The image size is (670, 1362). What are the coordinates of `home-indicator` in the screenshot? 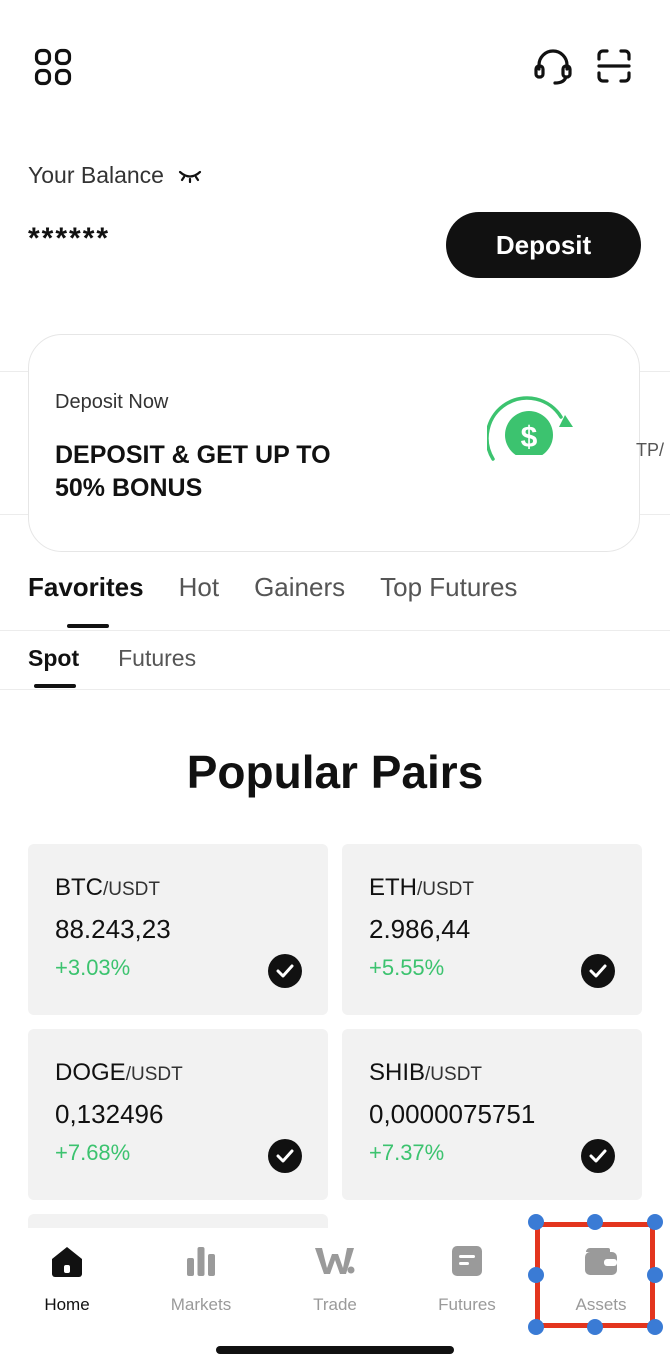 It's located at (335, 1350).